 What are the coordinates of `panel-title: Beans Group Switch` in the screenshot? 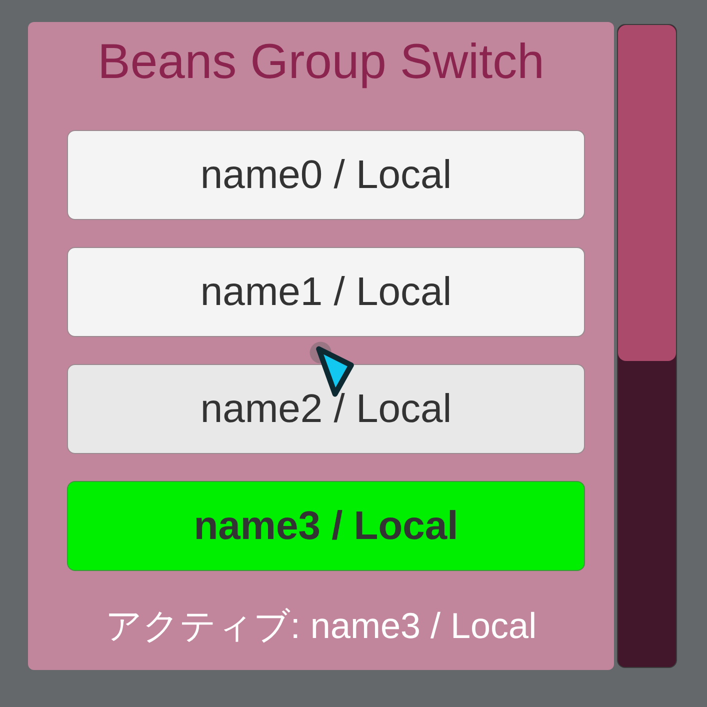 It's located at (321, 62).